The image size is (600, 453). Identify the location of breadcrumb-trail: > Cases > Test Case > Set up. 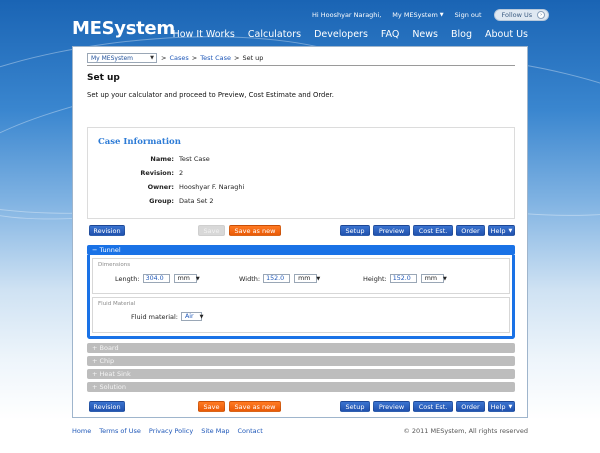
(212, 58).